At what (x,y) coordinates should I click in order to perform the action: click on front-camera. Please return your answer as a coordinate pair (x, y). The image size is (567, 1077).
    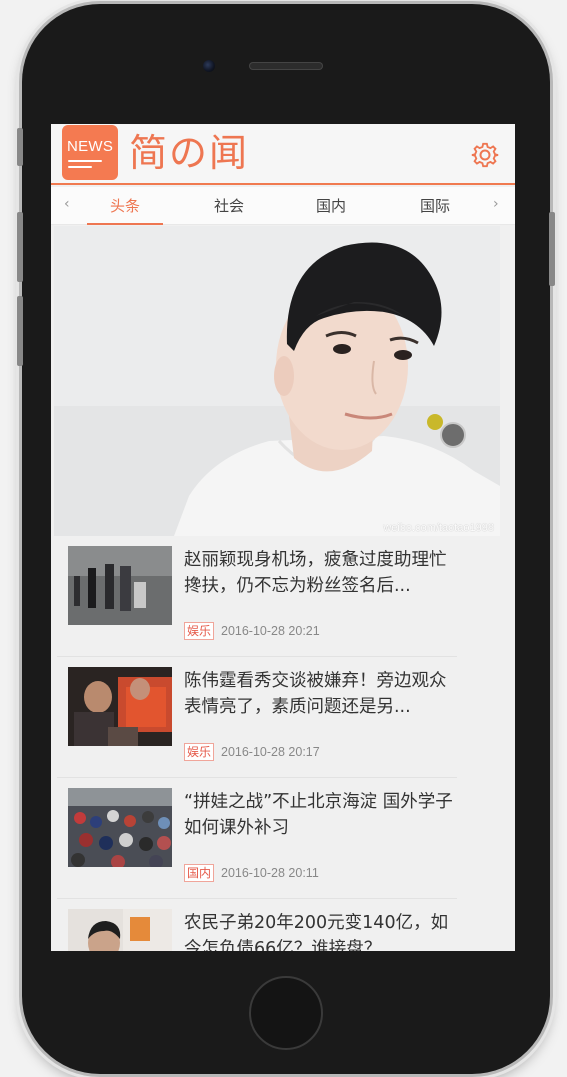
    Looking at the image, I should click on (209, 66).